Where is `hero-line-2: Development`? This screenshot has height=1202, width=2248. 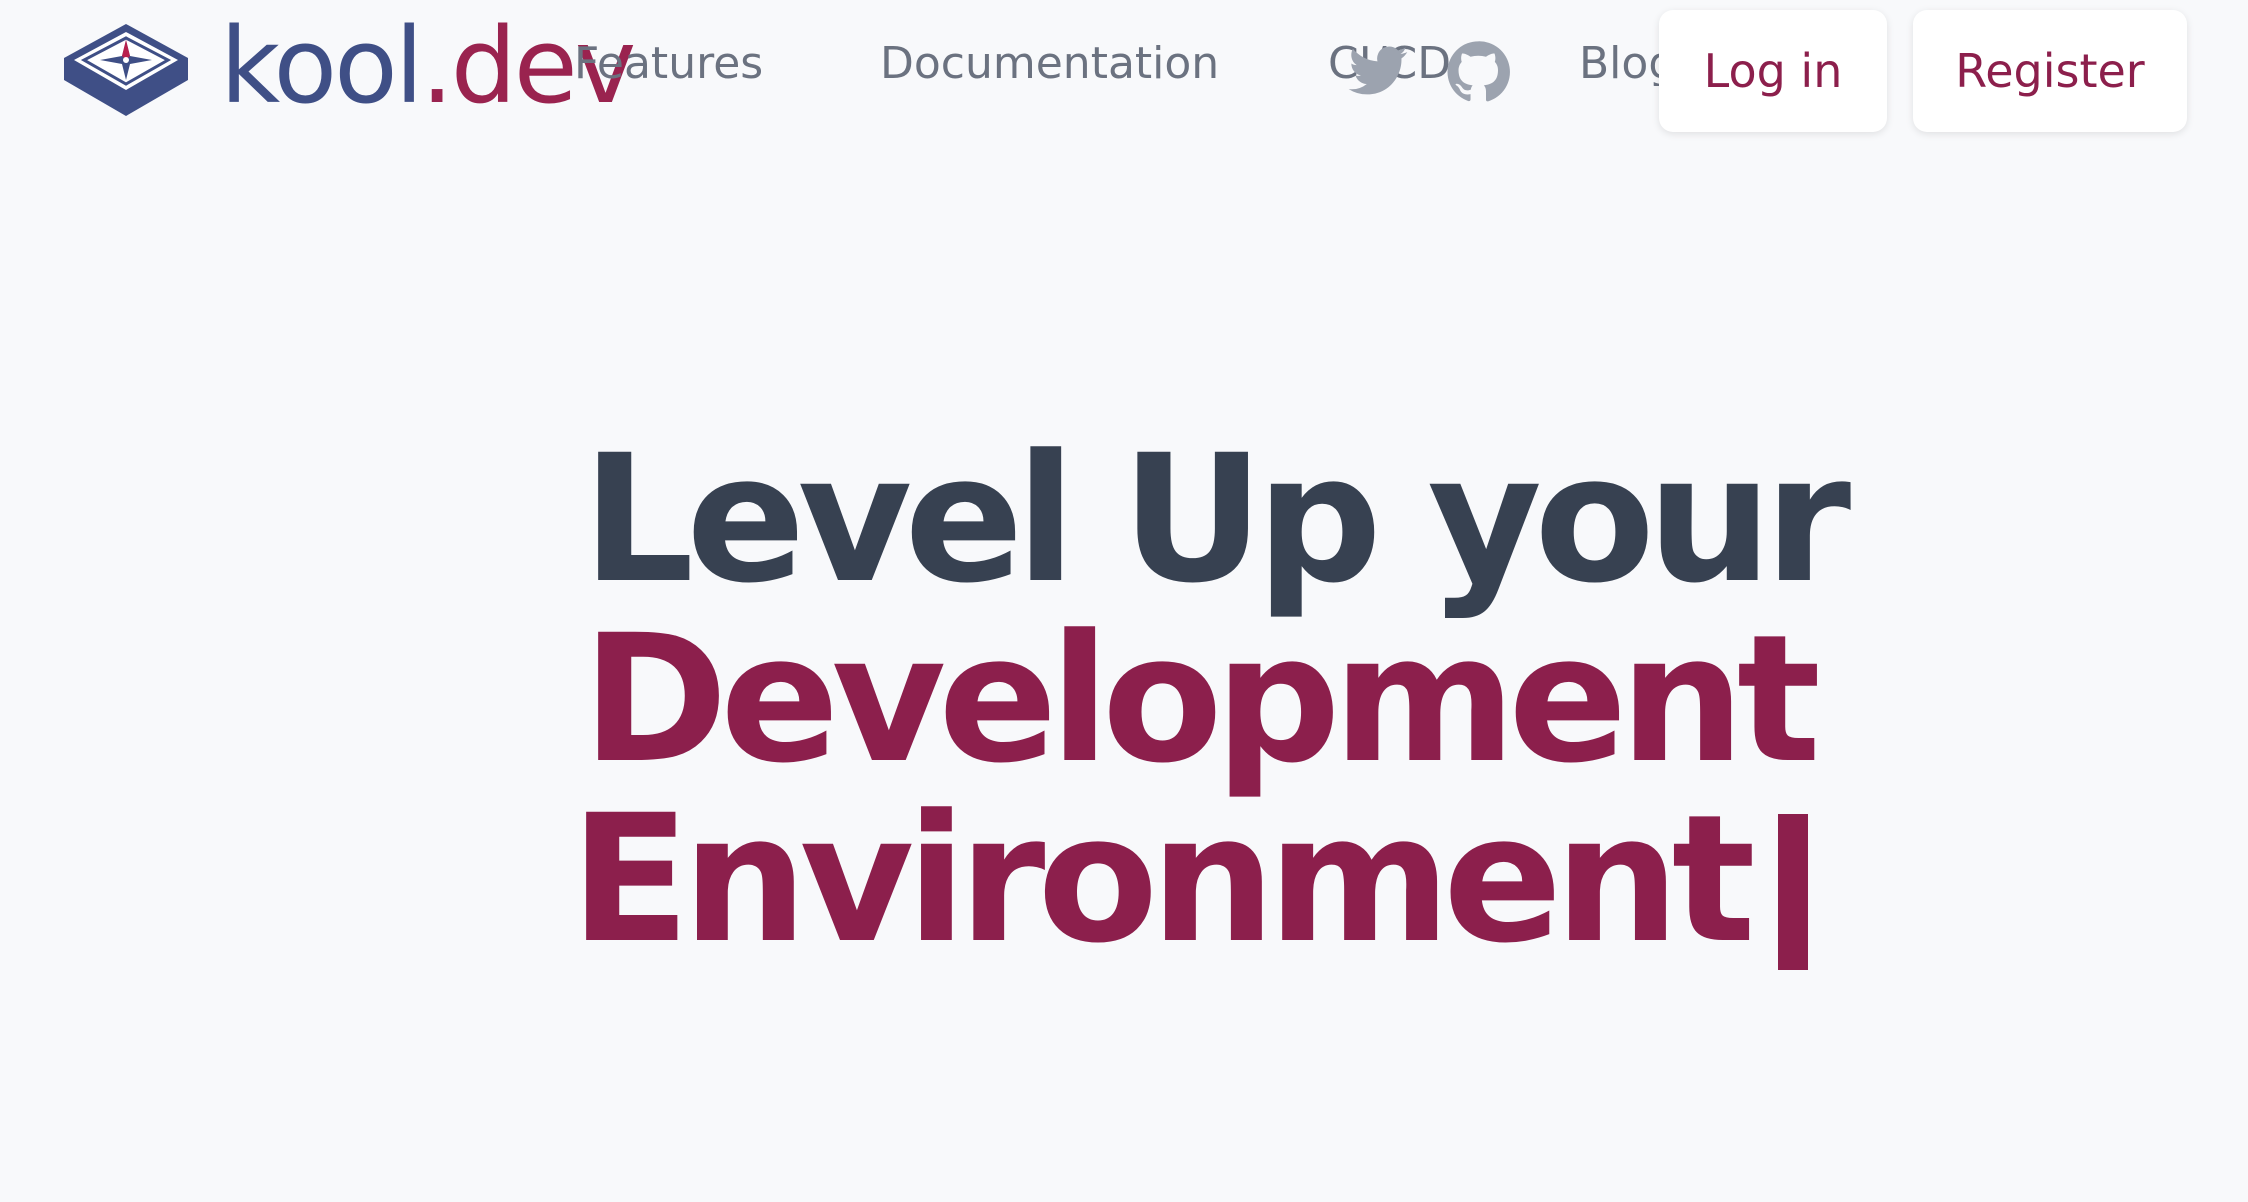 hero-line-2: Development is located at coordinates (1201, 699).